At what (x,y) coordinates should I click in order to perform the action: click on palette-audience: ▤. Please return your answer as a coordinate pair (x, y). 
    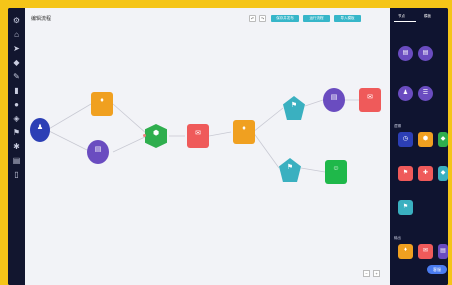
    Looking at the image, I should click on (405, 53).